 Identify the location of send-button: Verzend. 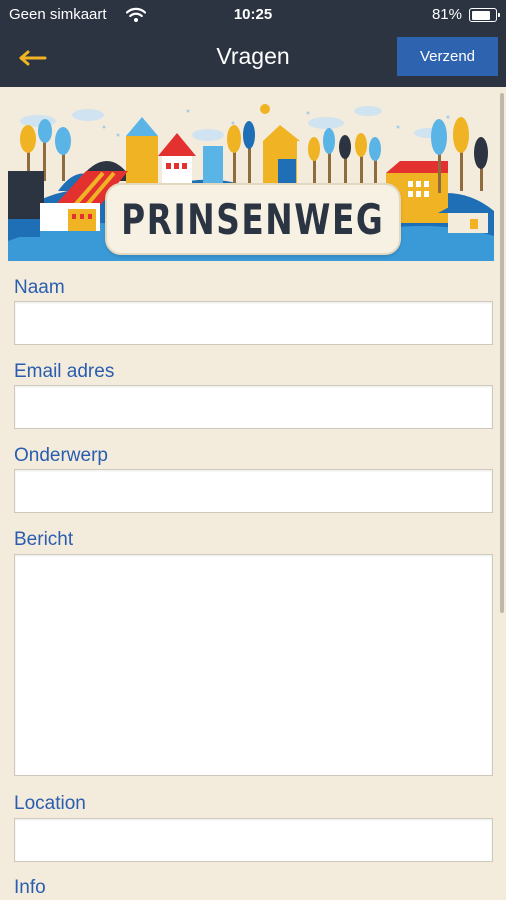
(447, 56).